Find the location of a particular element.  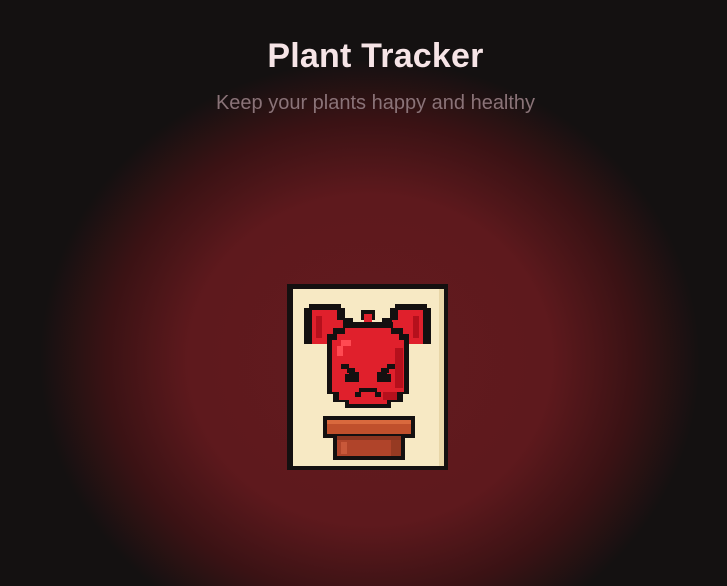

page-title: Plant Tracker is located at coordinates (375, 56).